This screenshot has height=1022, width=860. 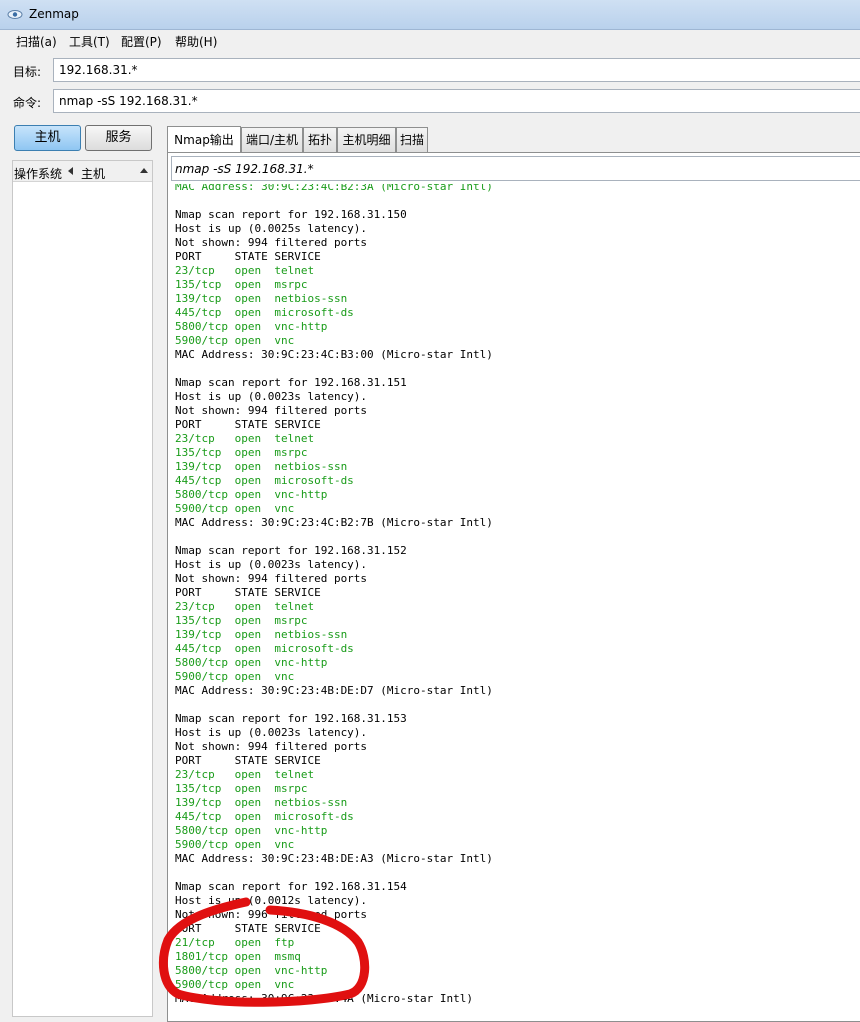 I want to click on port-line: 1801/tcp open msmq, so click(x=238, y=956).